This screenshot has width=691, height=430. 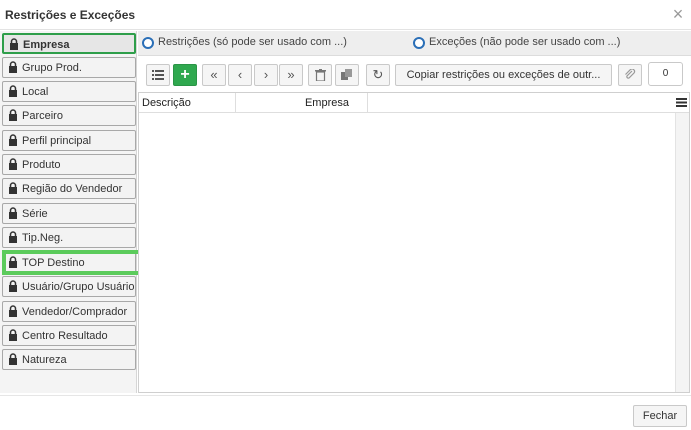 I want to click on radio-restrictions-label: Restrições (só pode ser usado com ...), so click(x=252, y=42).